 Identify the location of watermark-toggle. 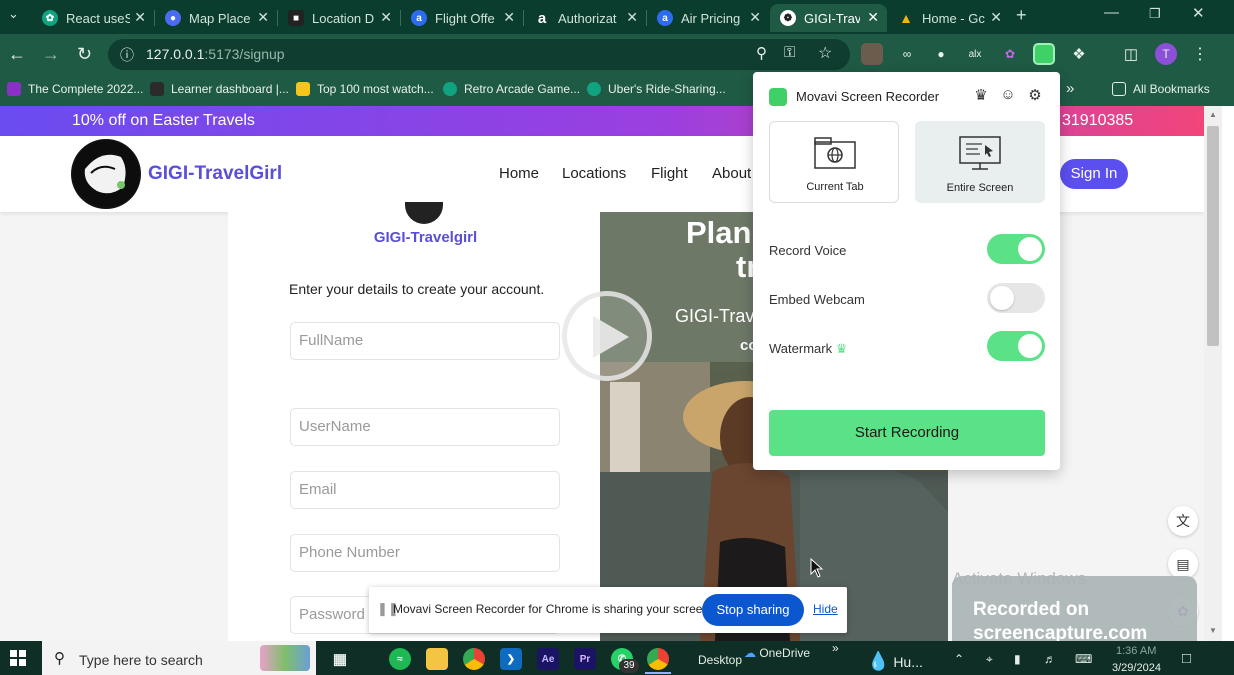
(1016, 346).